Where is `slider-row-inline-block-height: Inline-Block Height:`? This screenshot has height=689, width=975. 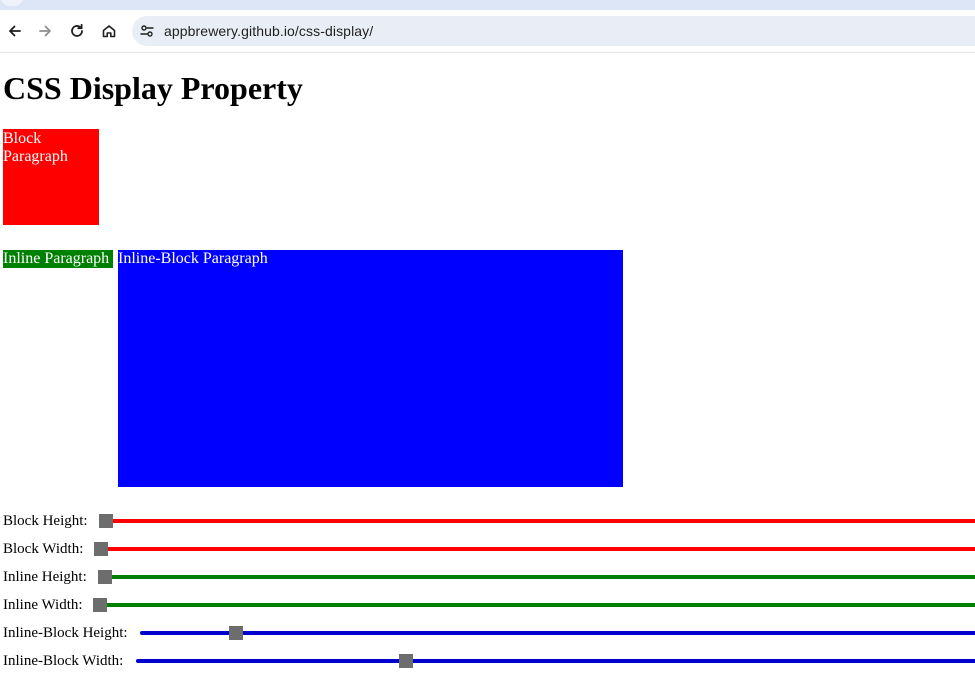
slider-row-inline-block-height: Inline-Block Height: is located at coordinates (487, 633).